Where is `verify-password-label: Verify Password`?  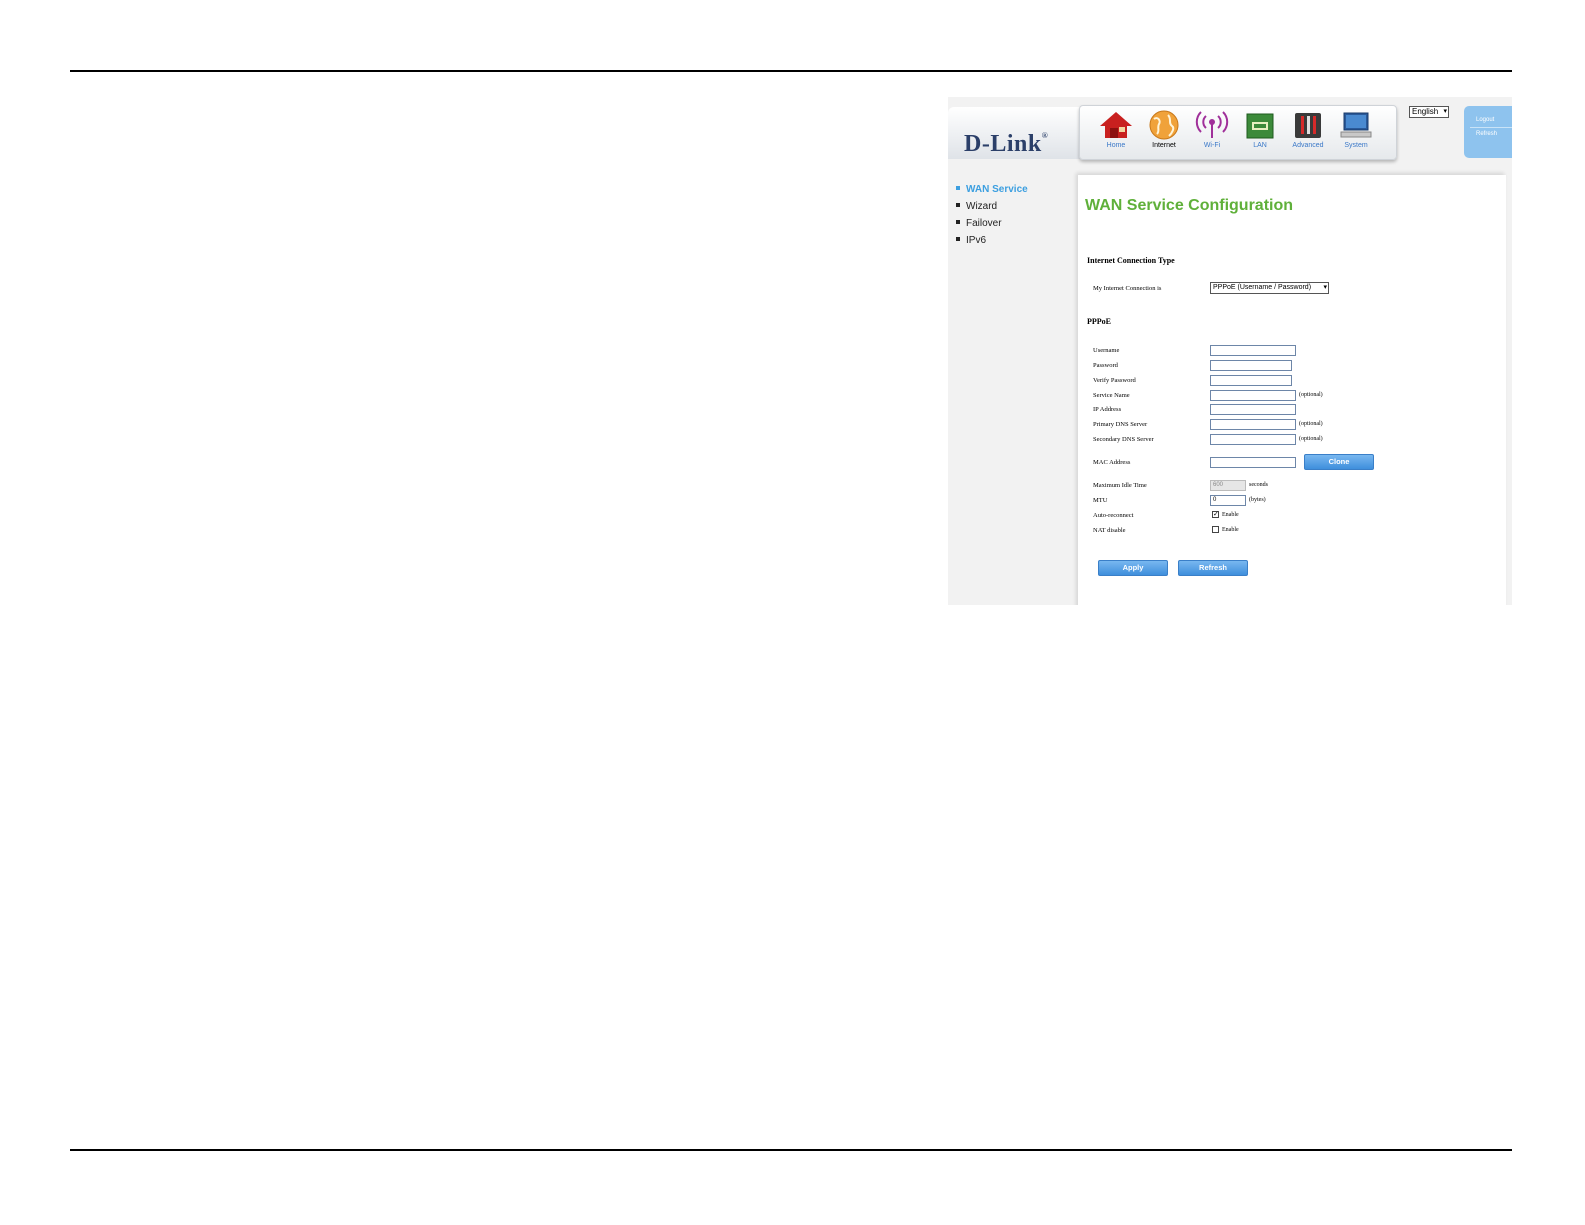
verify-password-label: Verify Password is located at coordinates (1114, 380).